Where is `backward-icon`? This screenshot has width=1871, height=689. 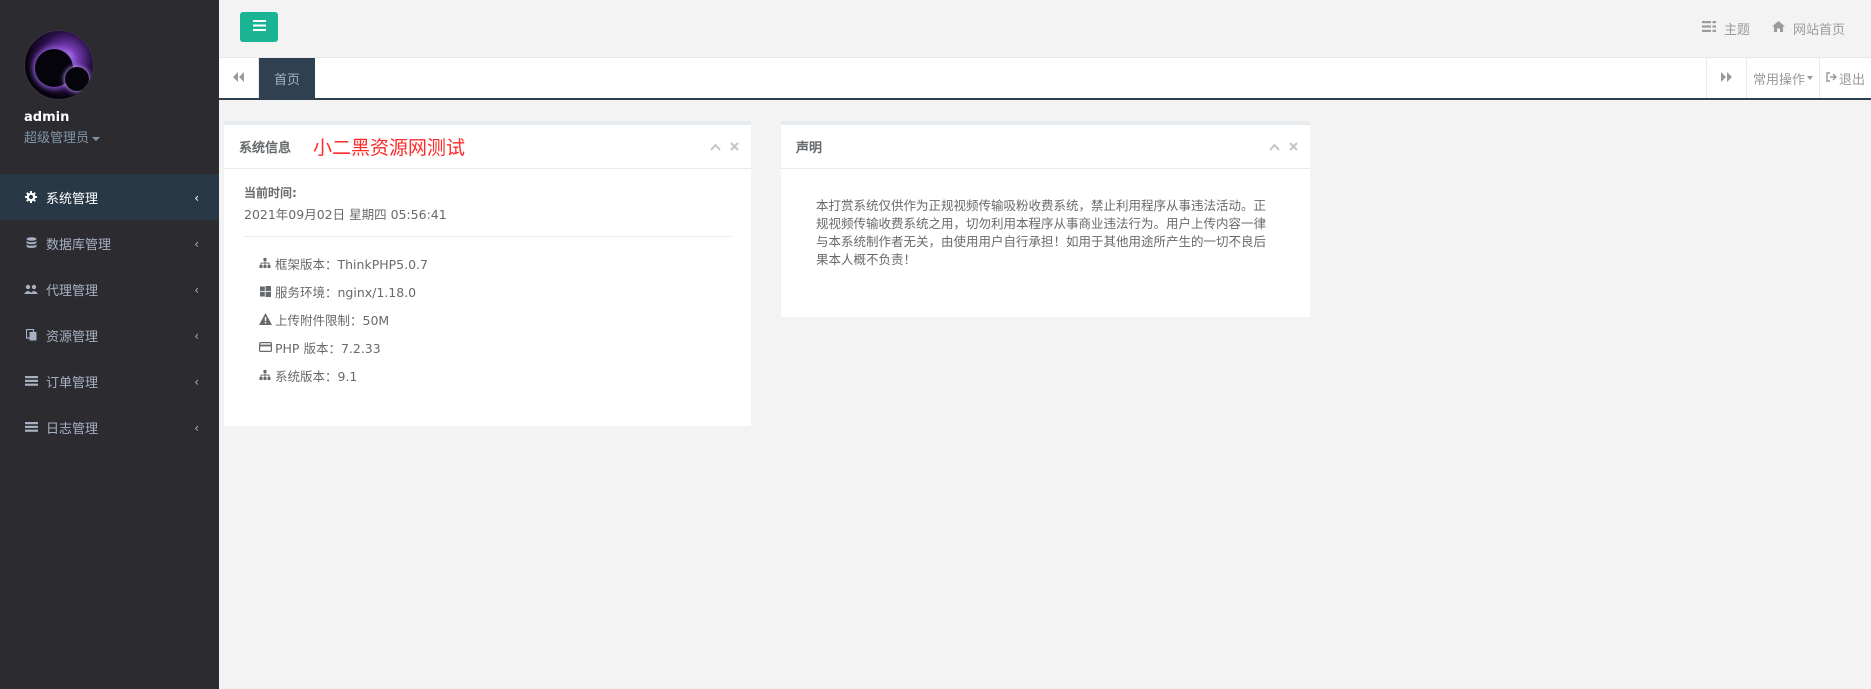
backward-icon is located at coordinates (238, 78).